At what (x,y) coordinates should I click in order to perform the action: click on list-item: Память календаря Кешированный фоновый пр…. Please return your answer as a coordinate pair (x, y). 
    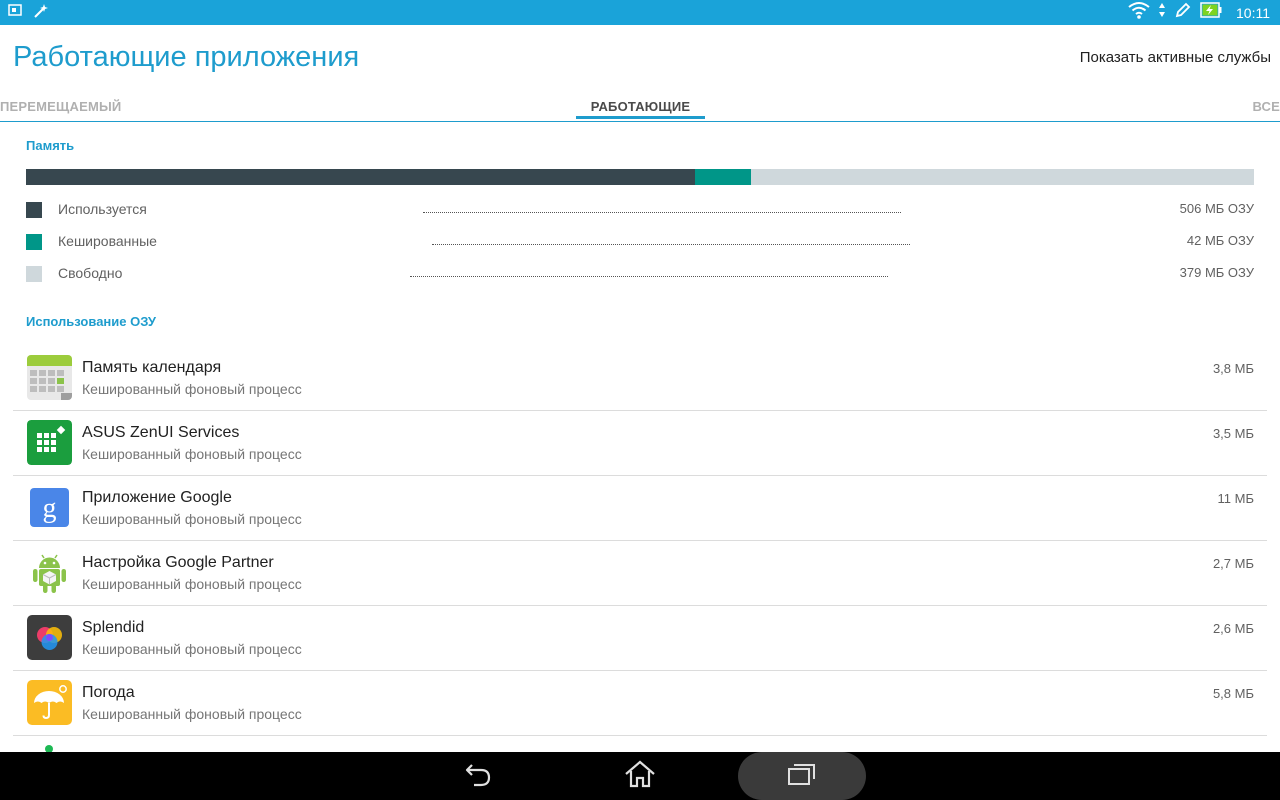
    Looking at the image, I should click on (640, 378).